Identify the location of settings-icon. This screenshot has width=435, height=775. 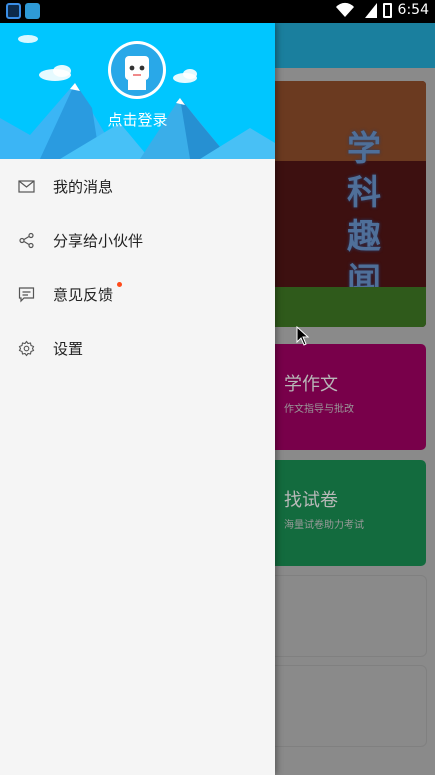
(26, 348).